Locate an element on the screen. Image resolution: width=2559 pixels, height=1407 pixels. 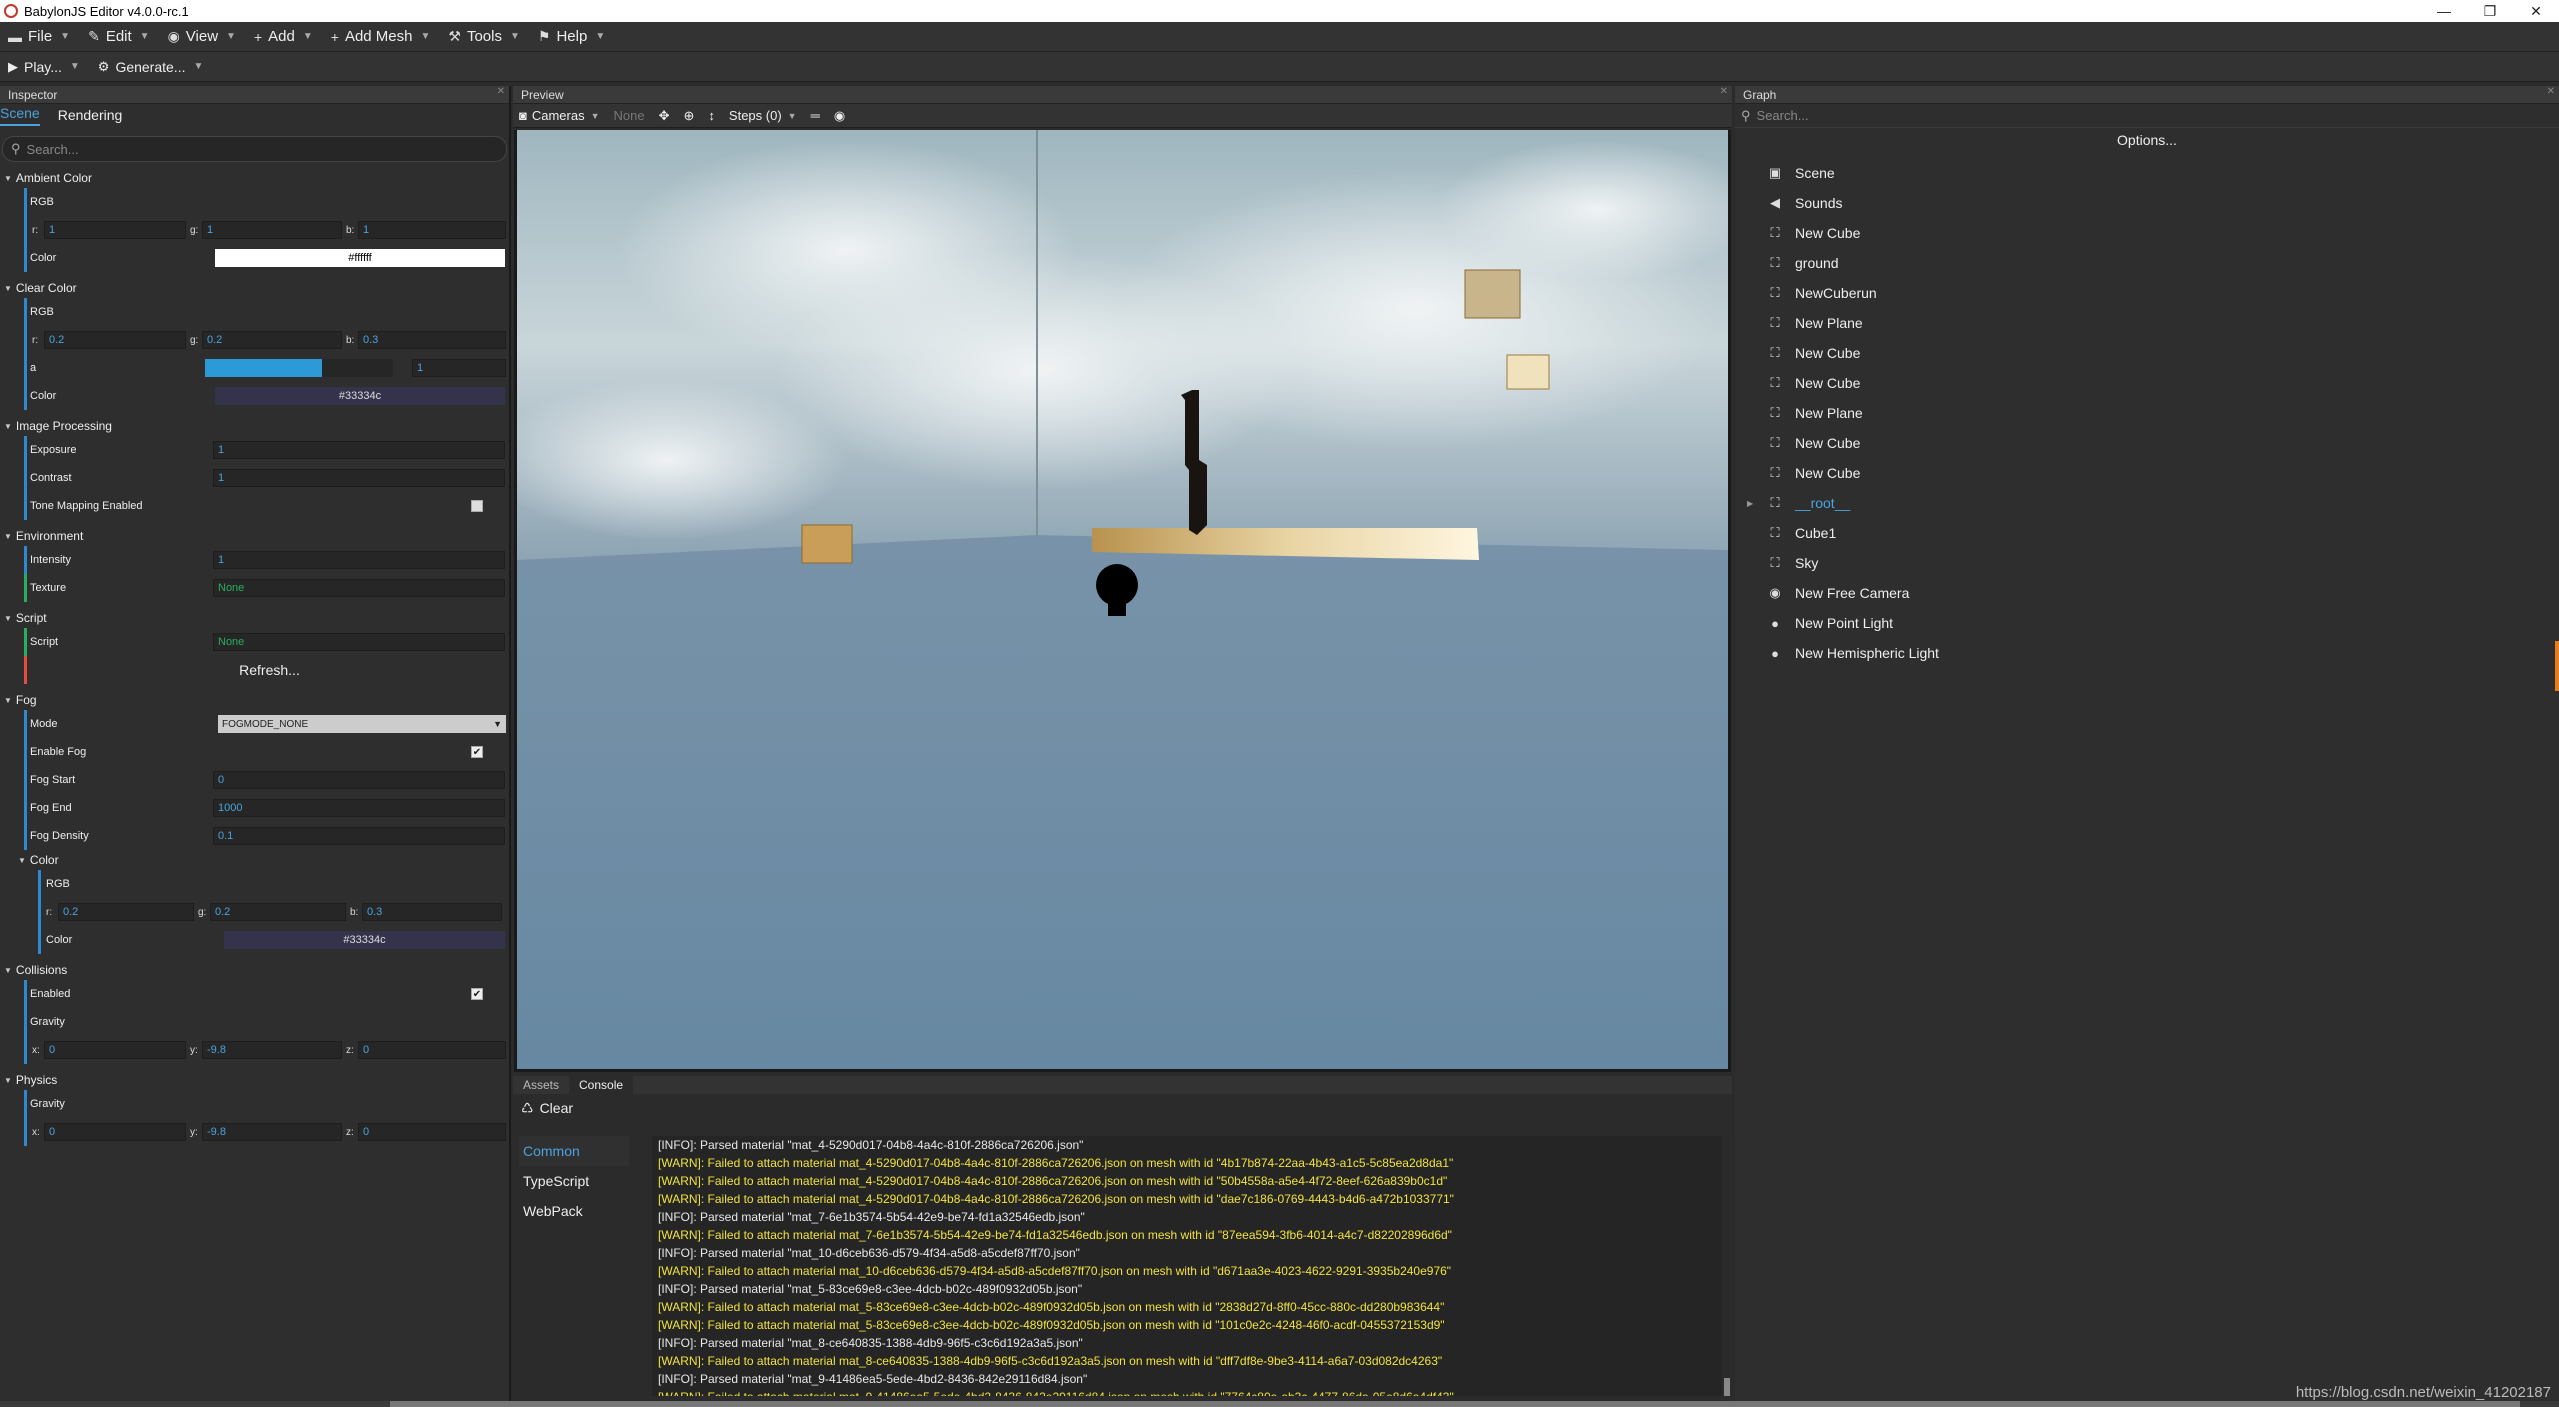
section-physics: ▼ Physics is located at coordinates (254, 1080).